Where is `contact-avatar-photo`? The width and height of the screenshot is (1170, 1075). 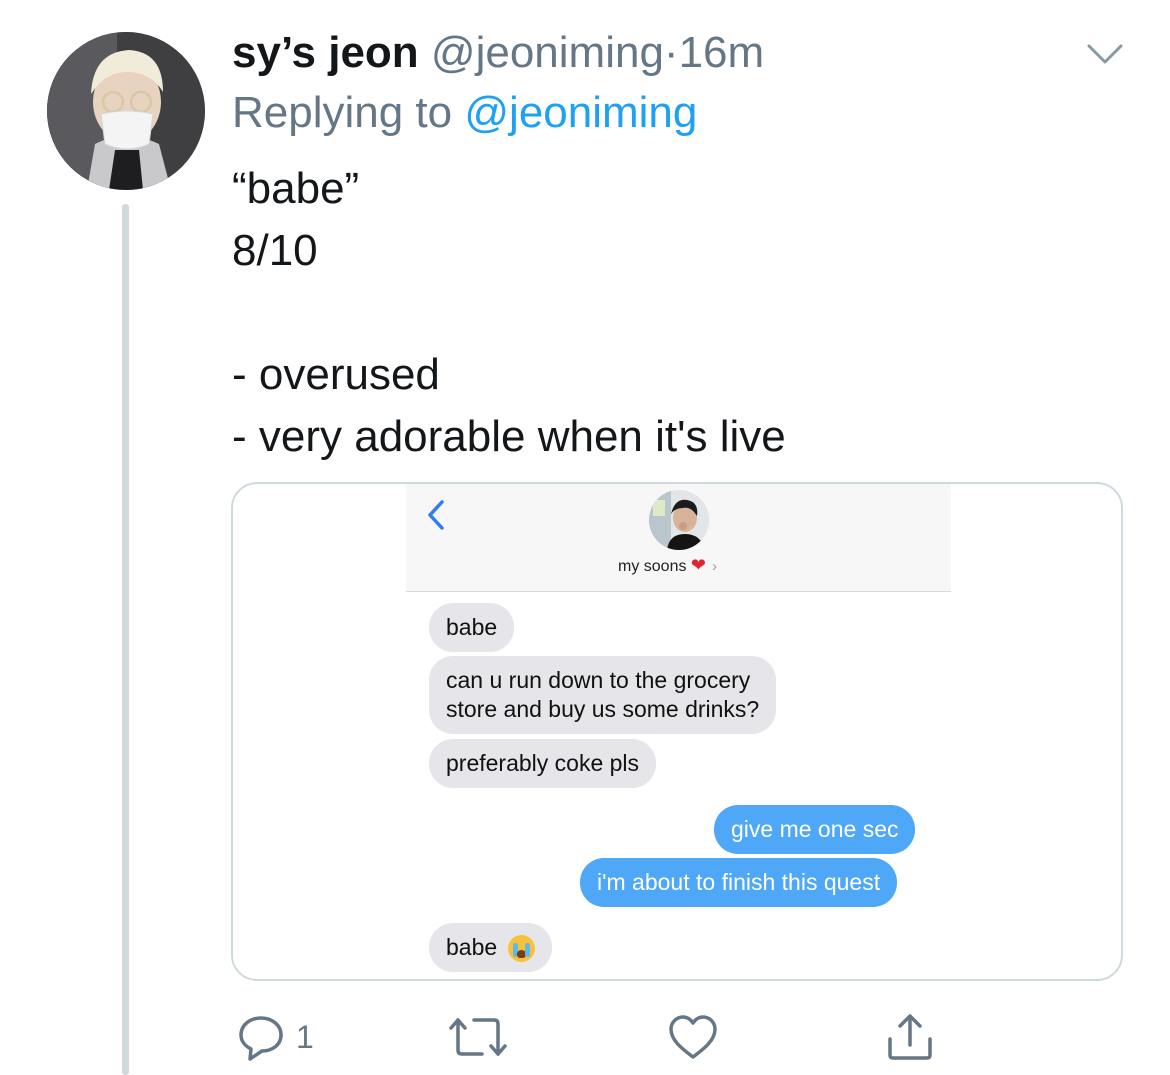 contact-avatar-photo is located at coordinates (679, 520).